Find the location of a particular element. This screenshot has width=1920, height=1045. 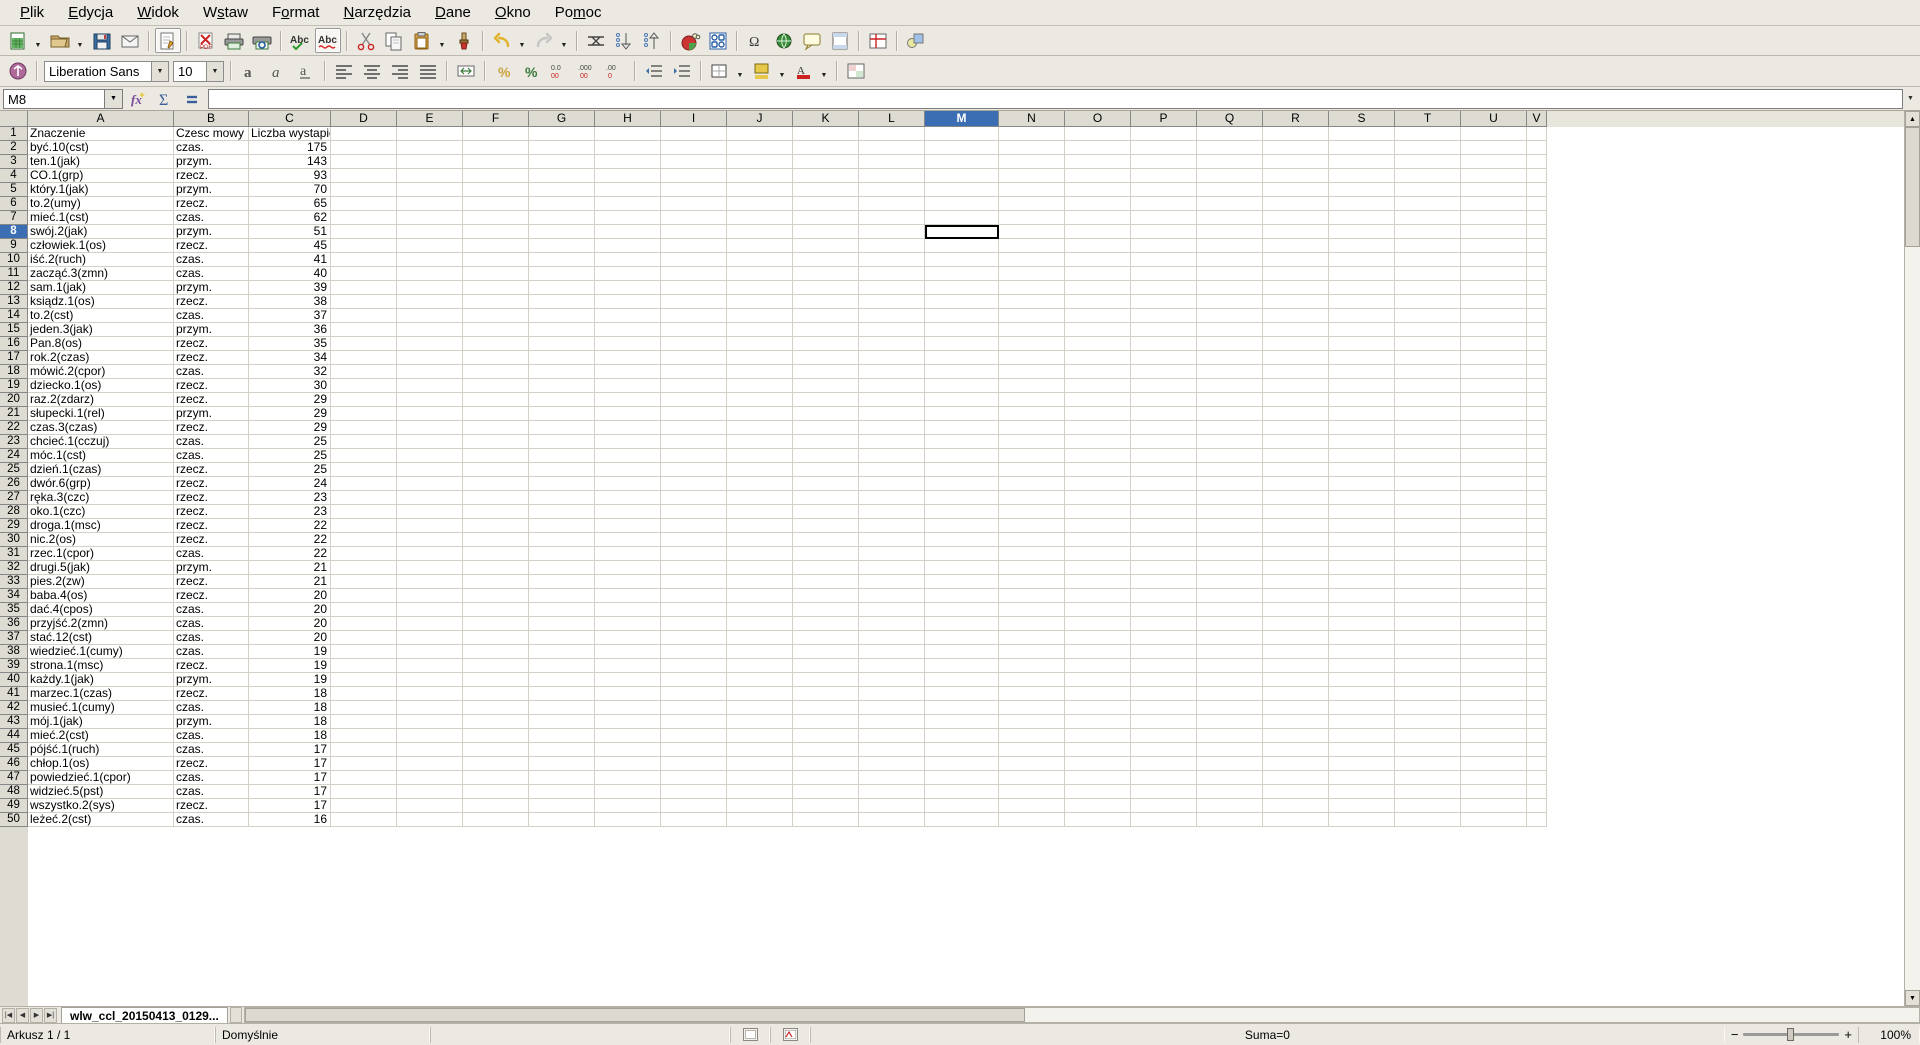

cell-B45: czas. is located at coordinates (211, 750).